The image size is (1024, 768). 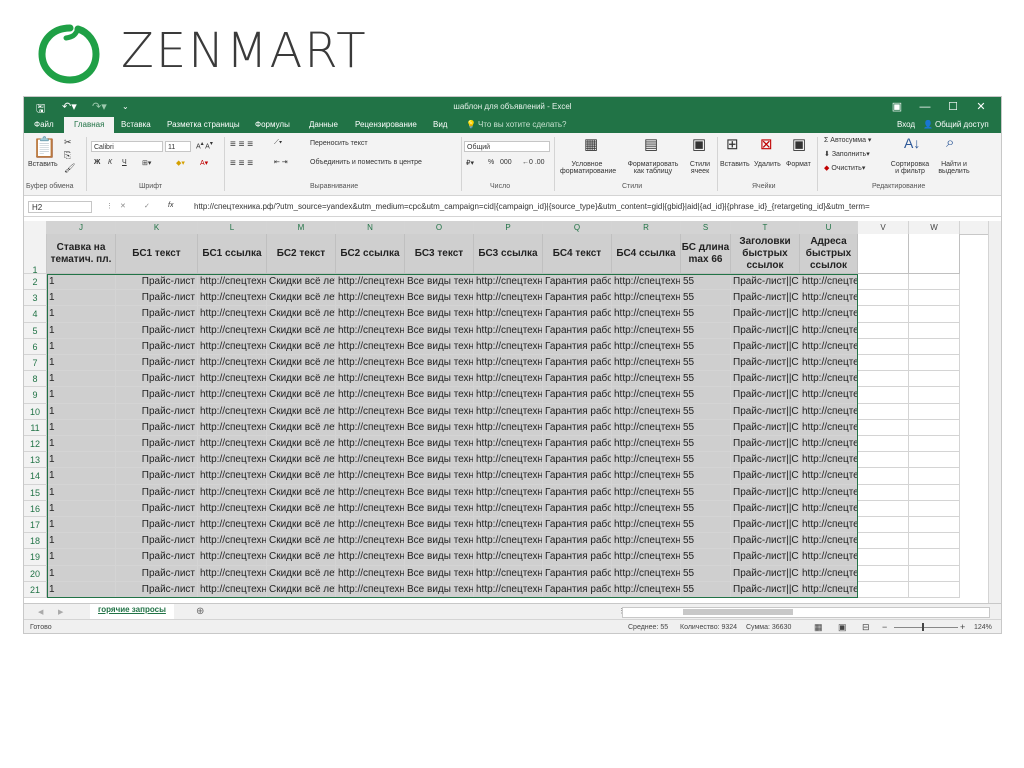 What do you see at coordinates (339, 143) in the screenshot?
I see `wrap-text-button: Переносить текст` at bounding box center [339, 143].